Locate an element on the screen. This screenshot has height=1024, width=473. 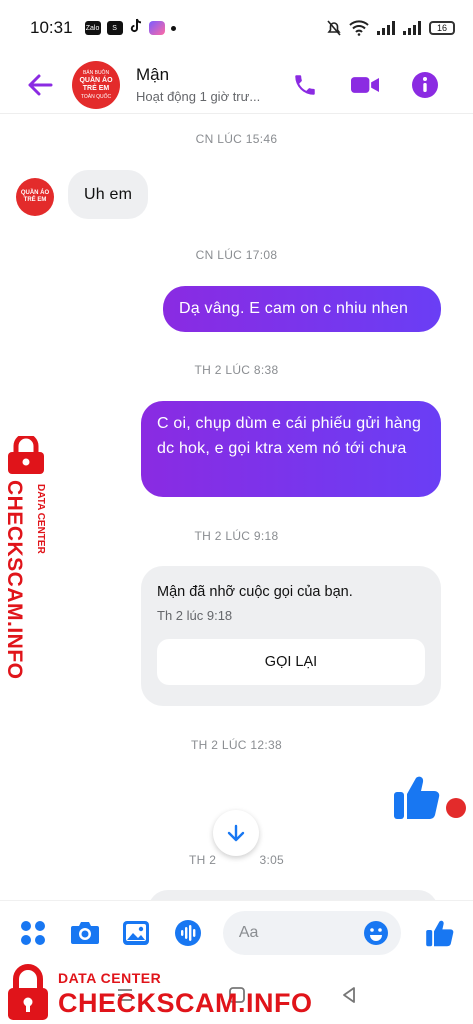
watermark-side-text: CHECKSCAM.INFO is located at coordinates (14, 580).